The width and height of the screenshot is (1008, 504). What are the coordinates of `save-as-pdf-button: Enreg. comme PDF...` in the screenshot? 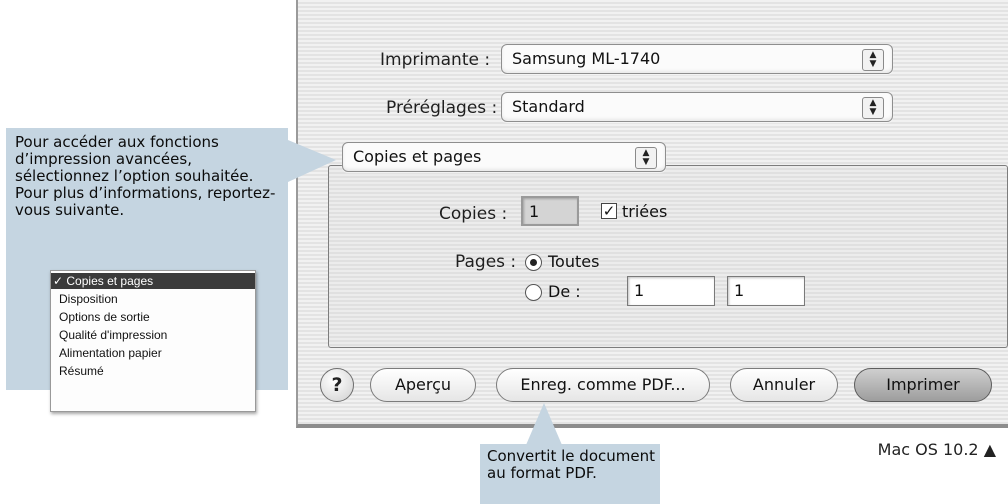 It's located at (603, 385).